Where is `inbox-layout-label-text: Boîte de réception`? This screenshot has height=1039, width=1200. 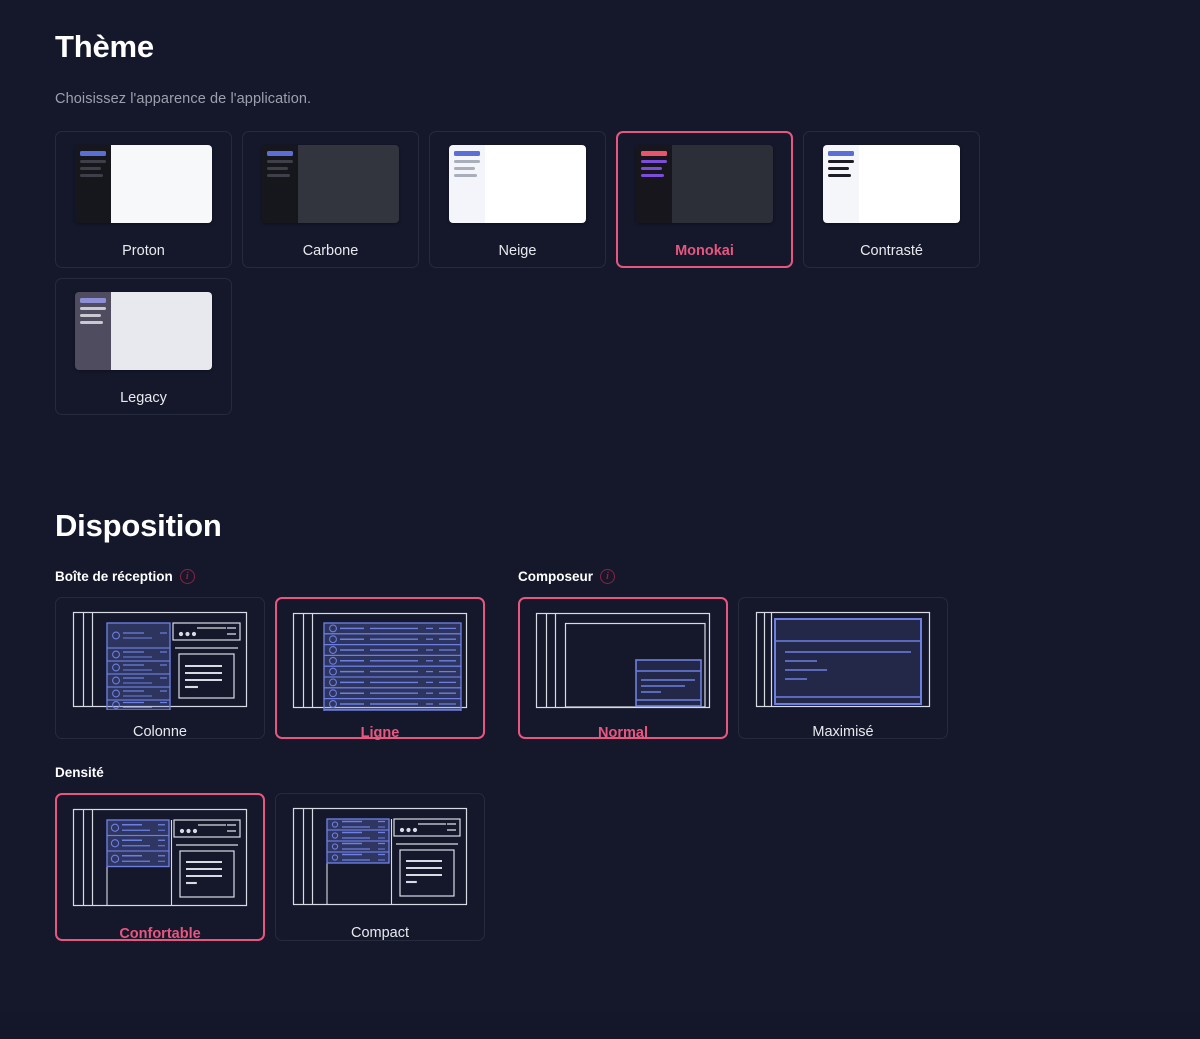 inbox-layout-label-text: Boîte de réception is located at coordinates (114, 577).